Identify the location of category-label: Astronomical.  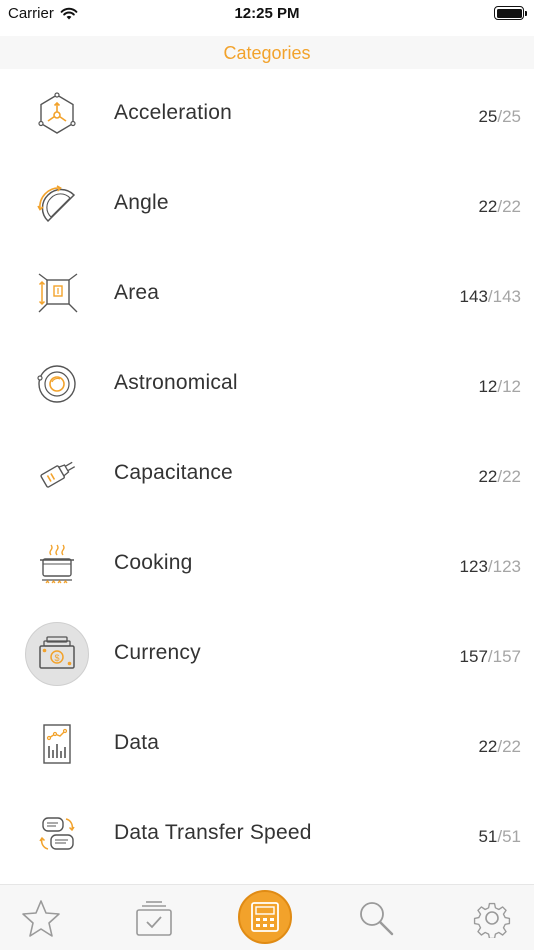
(176, 382).